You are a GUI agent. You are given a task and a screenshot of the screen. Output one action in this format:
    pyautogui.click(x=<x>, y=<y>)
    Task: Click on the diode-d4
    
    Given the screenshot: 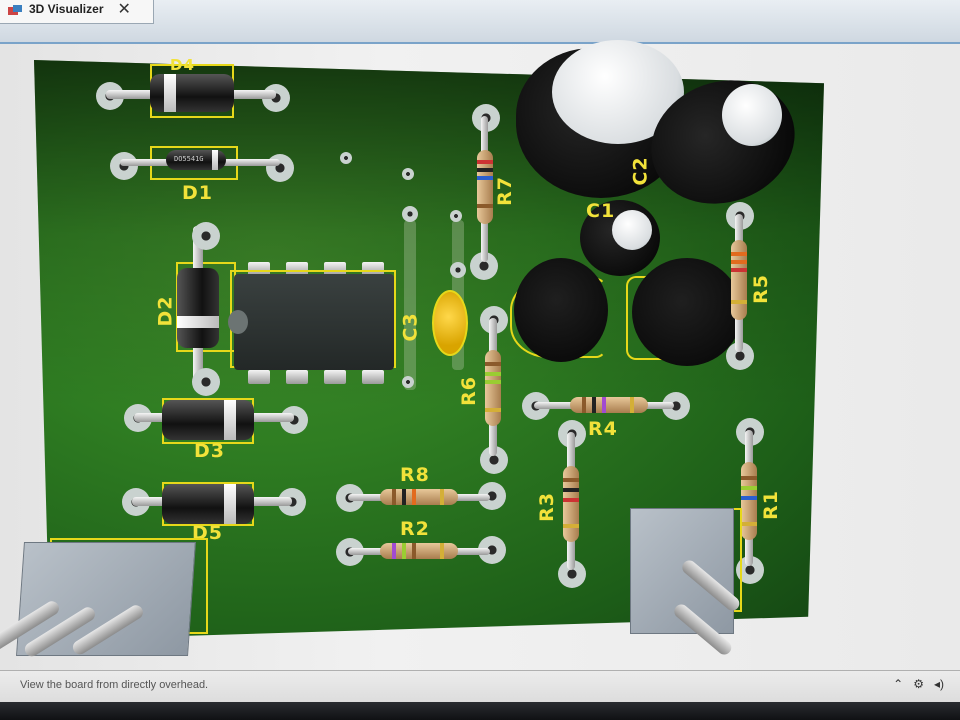 What is the action you would take?
    pyautogui.click(x=192, y=93)
    